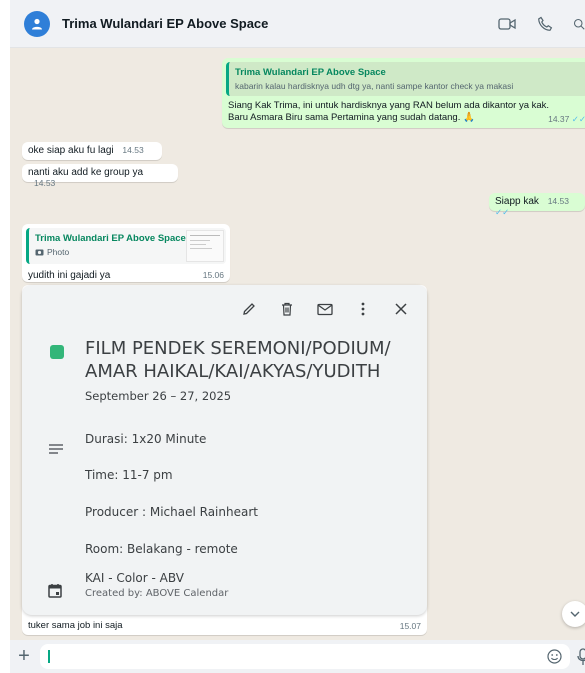  I want to click on message-bubble-outgoing: Siapp kak 14.53 ✓✓, so click(537, 205).